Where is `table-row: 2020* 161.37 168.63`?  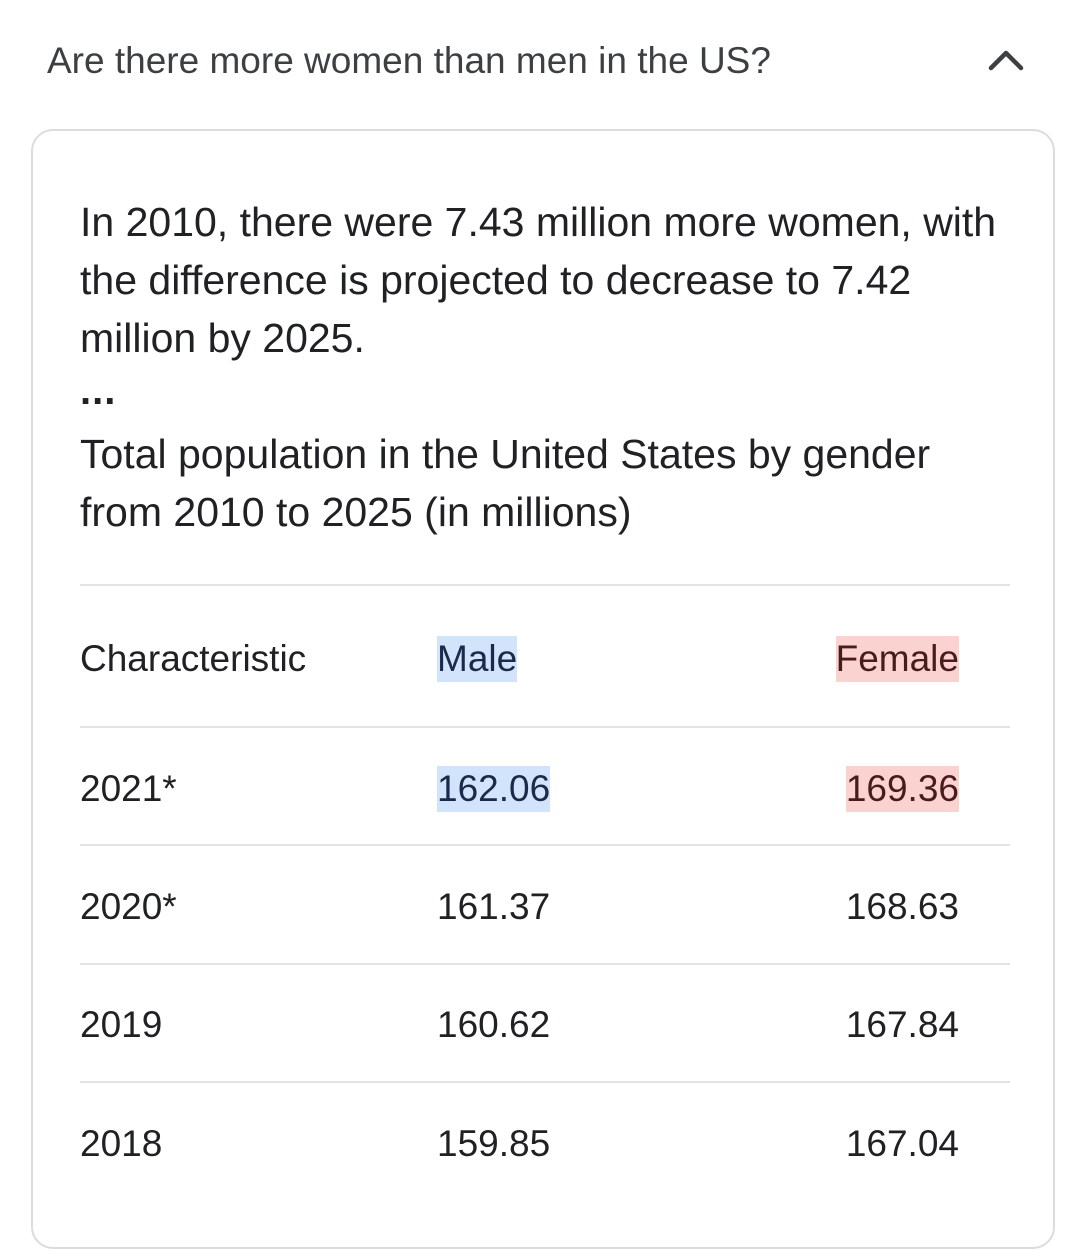 table-row: 2020* 161.37 168.63 is located at coordinates (543, 914).